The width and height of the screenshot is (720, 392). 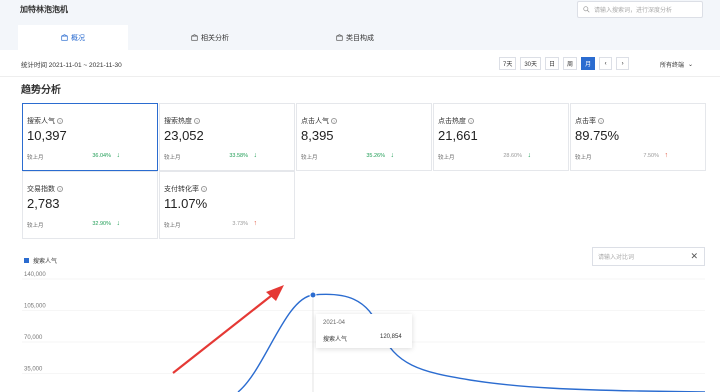 I want to click on metric-card: 搜索热度? 23,052 较上月 33.58% ↓, so click(x=227, y=137).